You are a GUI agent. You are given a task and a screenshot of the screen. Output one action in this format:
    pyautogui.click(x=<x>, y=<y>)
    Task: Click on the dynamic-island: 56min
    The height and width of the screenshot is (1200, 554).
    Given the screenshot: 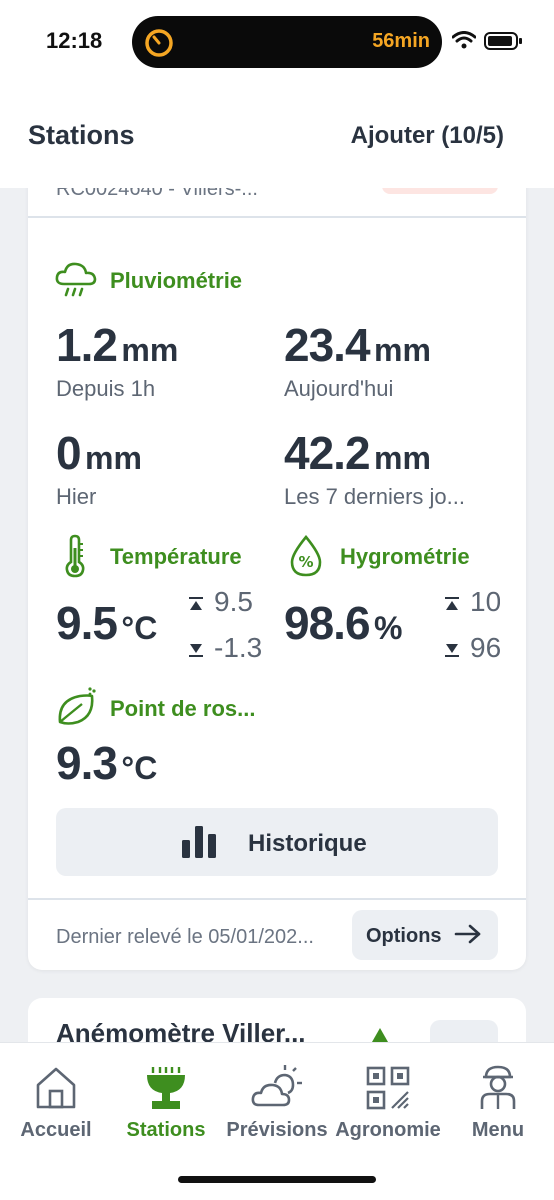 What is the action you would take?
    pyautogui.click(x=287, y=42)
    